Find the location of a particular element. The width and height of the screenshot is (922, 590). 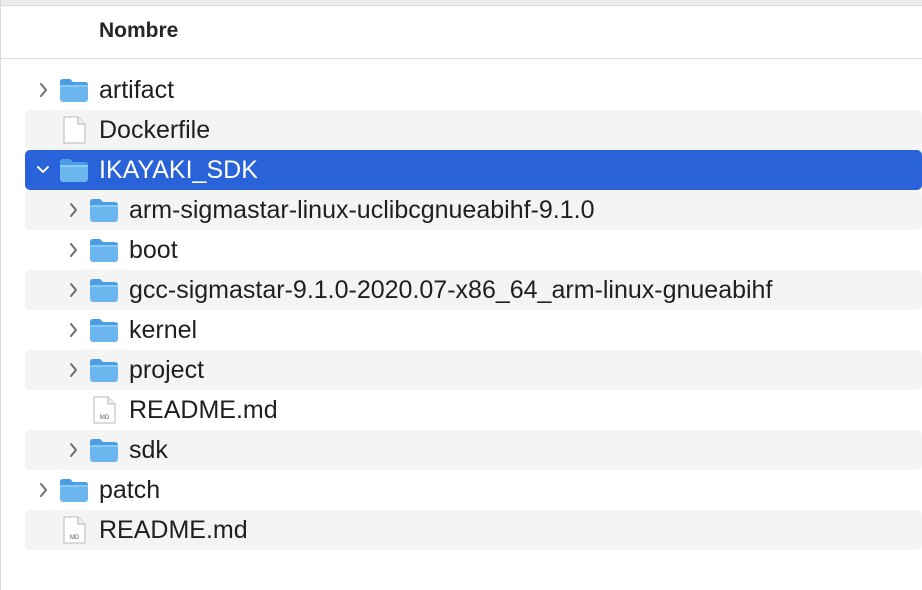

file-icon is located at coordinates (74, 130).